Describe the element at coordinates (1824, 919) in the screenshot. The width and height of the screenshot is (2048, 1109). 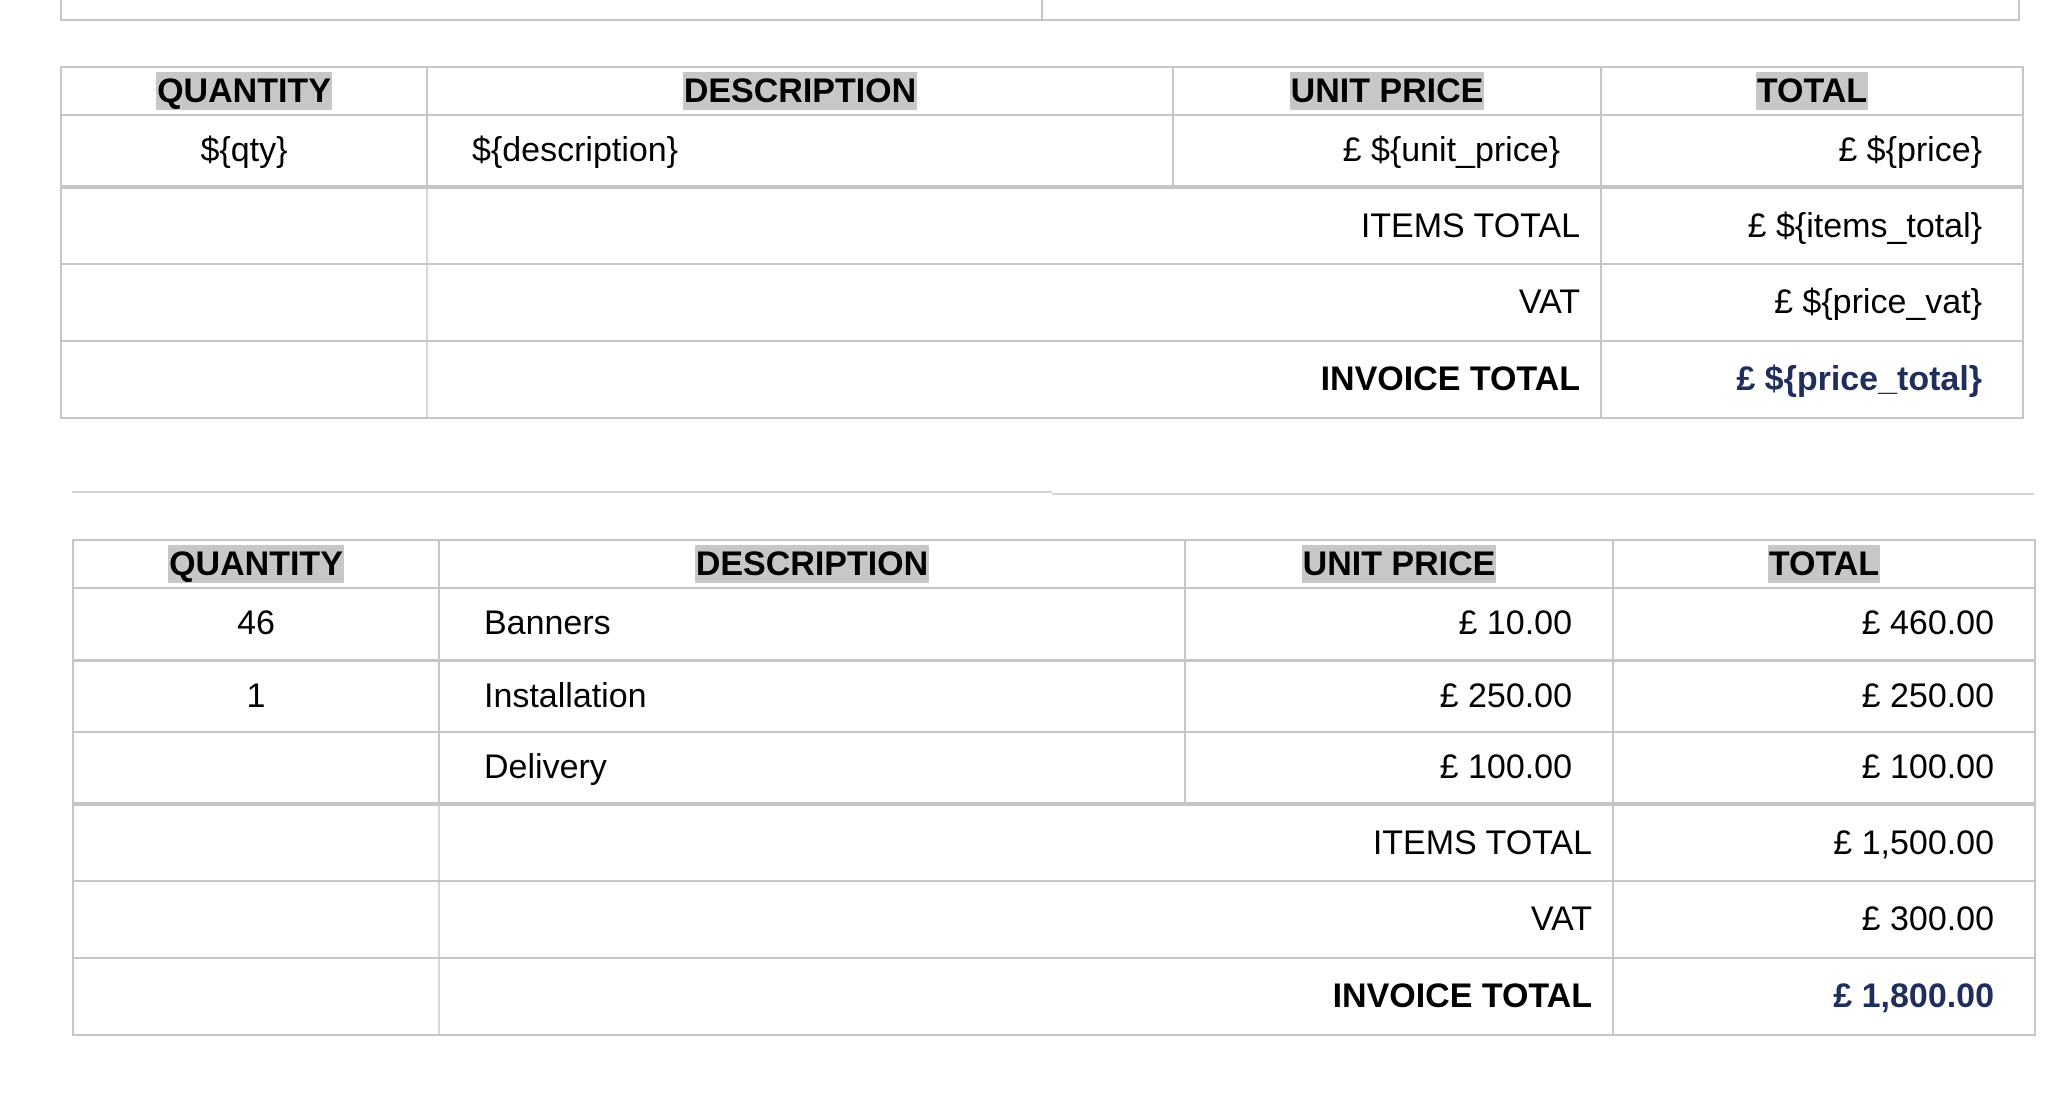
I see `vat-value: £ 300.00` at that location.